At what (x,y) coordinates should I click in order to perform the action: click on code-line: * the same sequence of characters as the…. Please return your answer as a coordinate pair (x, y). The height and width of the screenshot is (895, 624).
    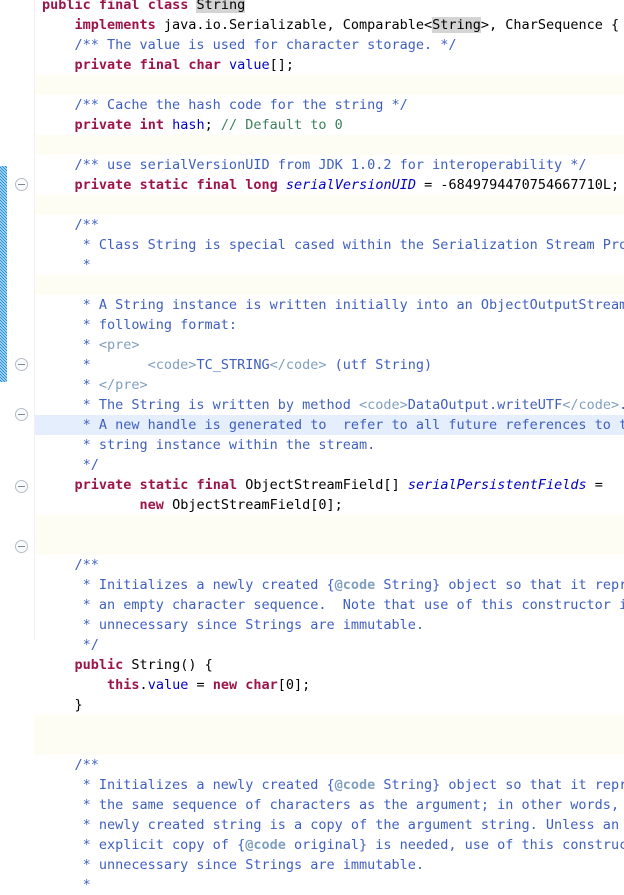
    Looking at the image, I should click on (329, 805).